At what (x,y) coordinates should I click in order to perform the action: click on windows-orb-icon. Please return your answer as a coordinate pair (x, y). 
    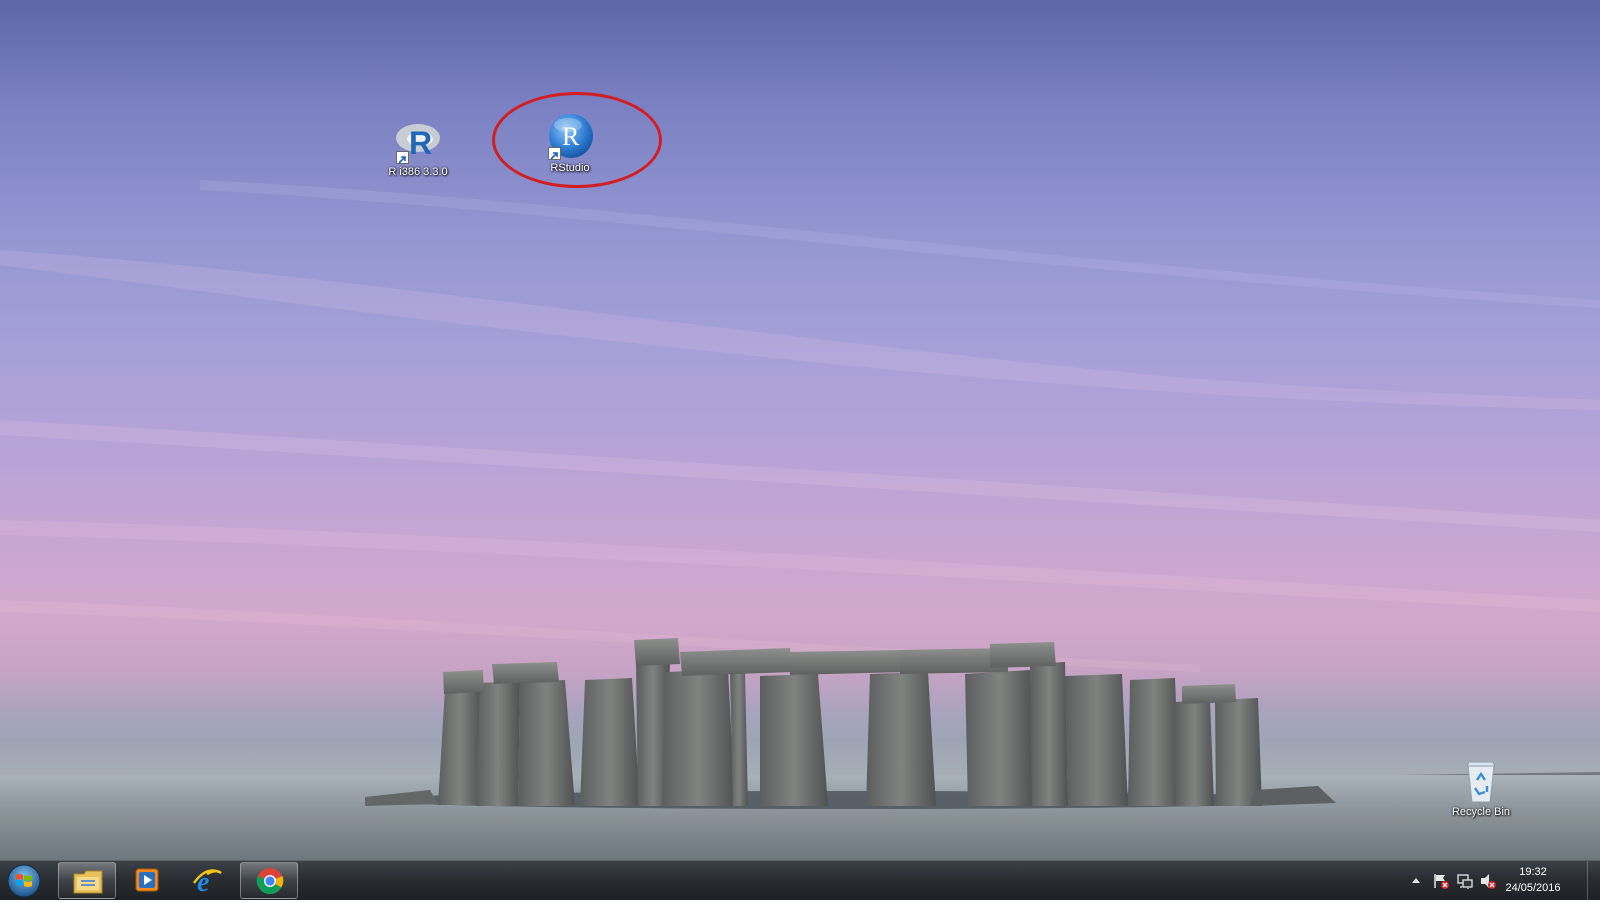
    Looking at the image, I should click on (24, 881).